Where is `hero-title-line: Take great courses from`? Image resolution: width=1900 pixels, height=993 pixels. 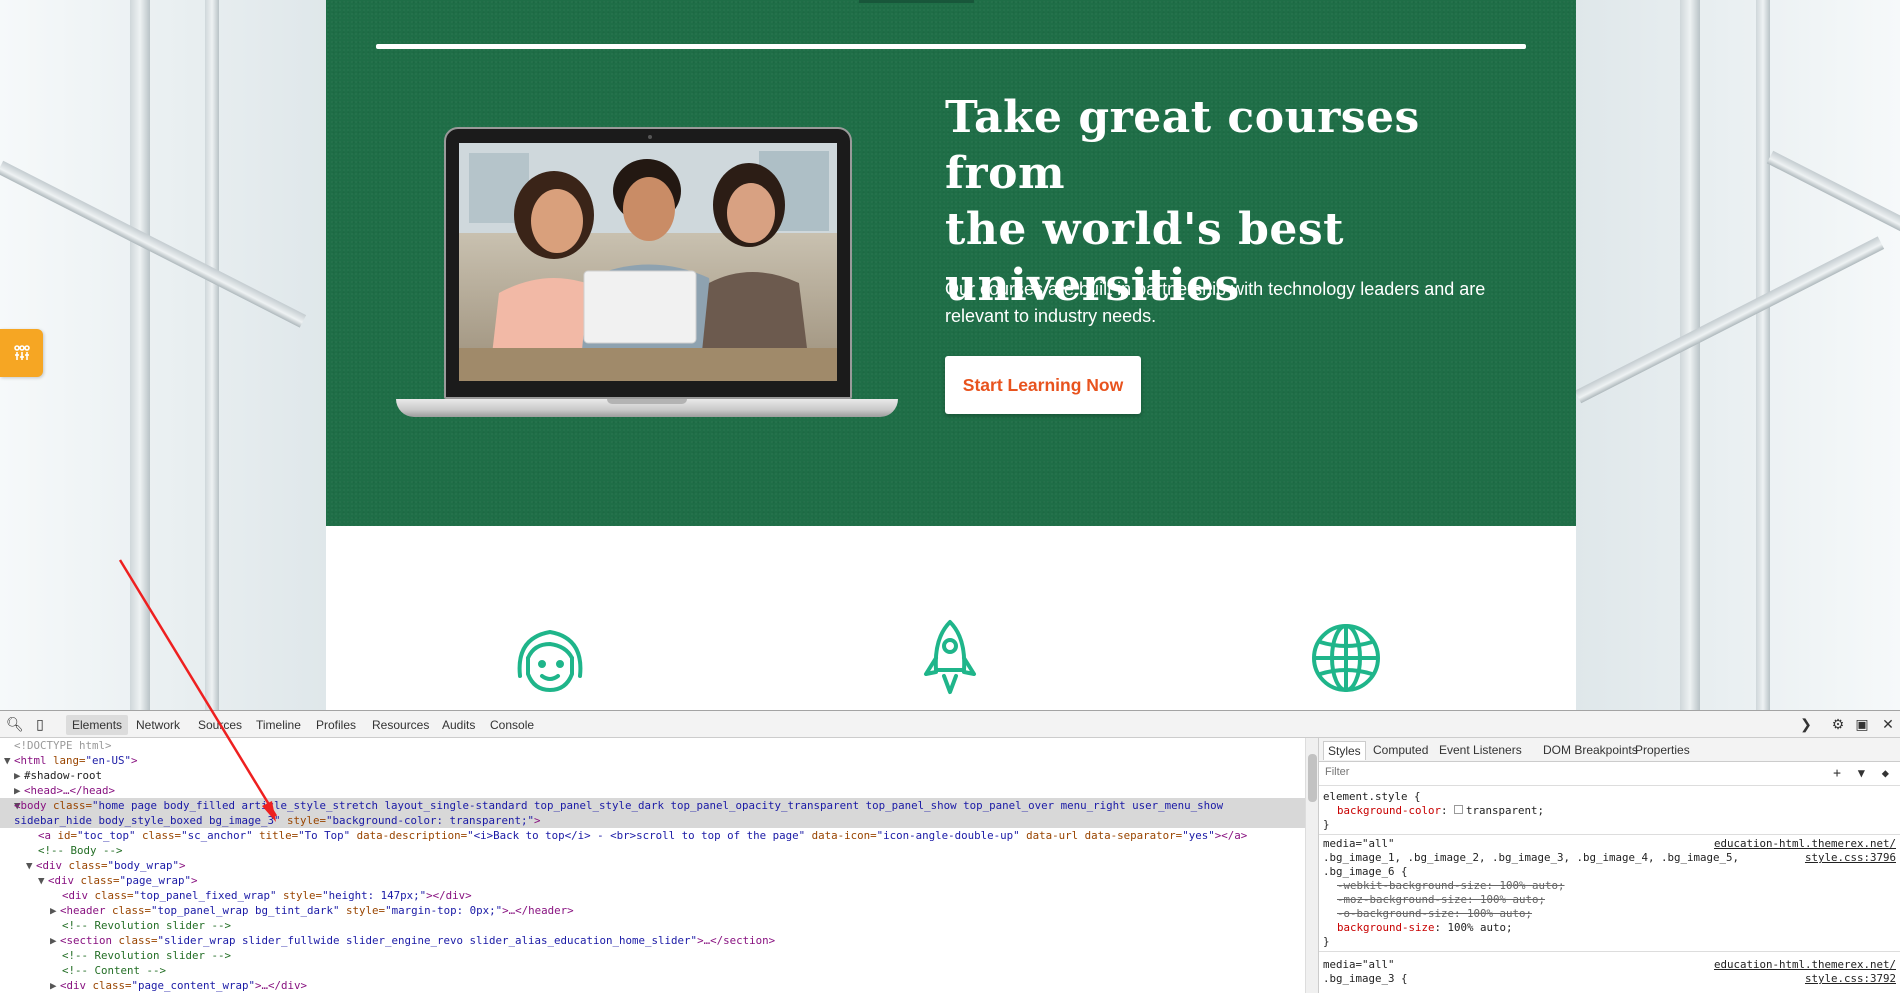 hero-title-line: Take great courses from is located at coordinates (1182, 145).